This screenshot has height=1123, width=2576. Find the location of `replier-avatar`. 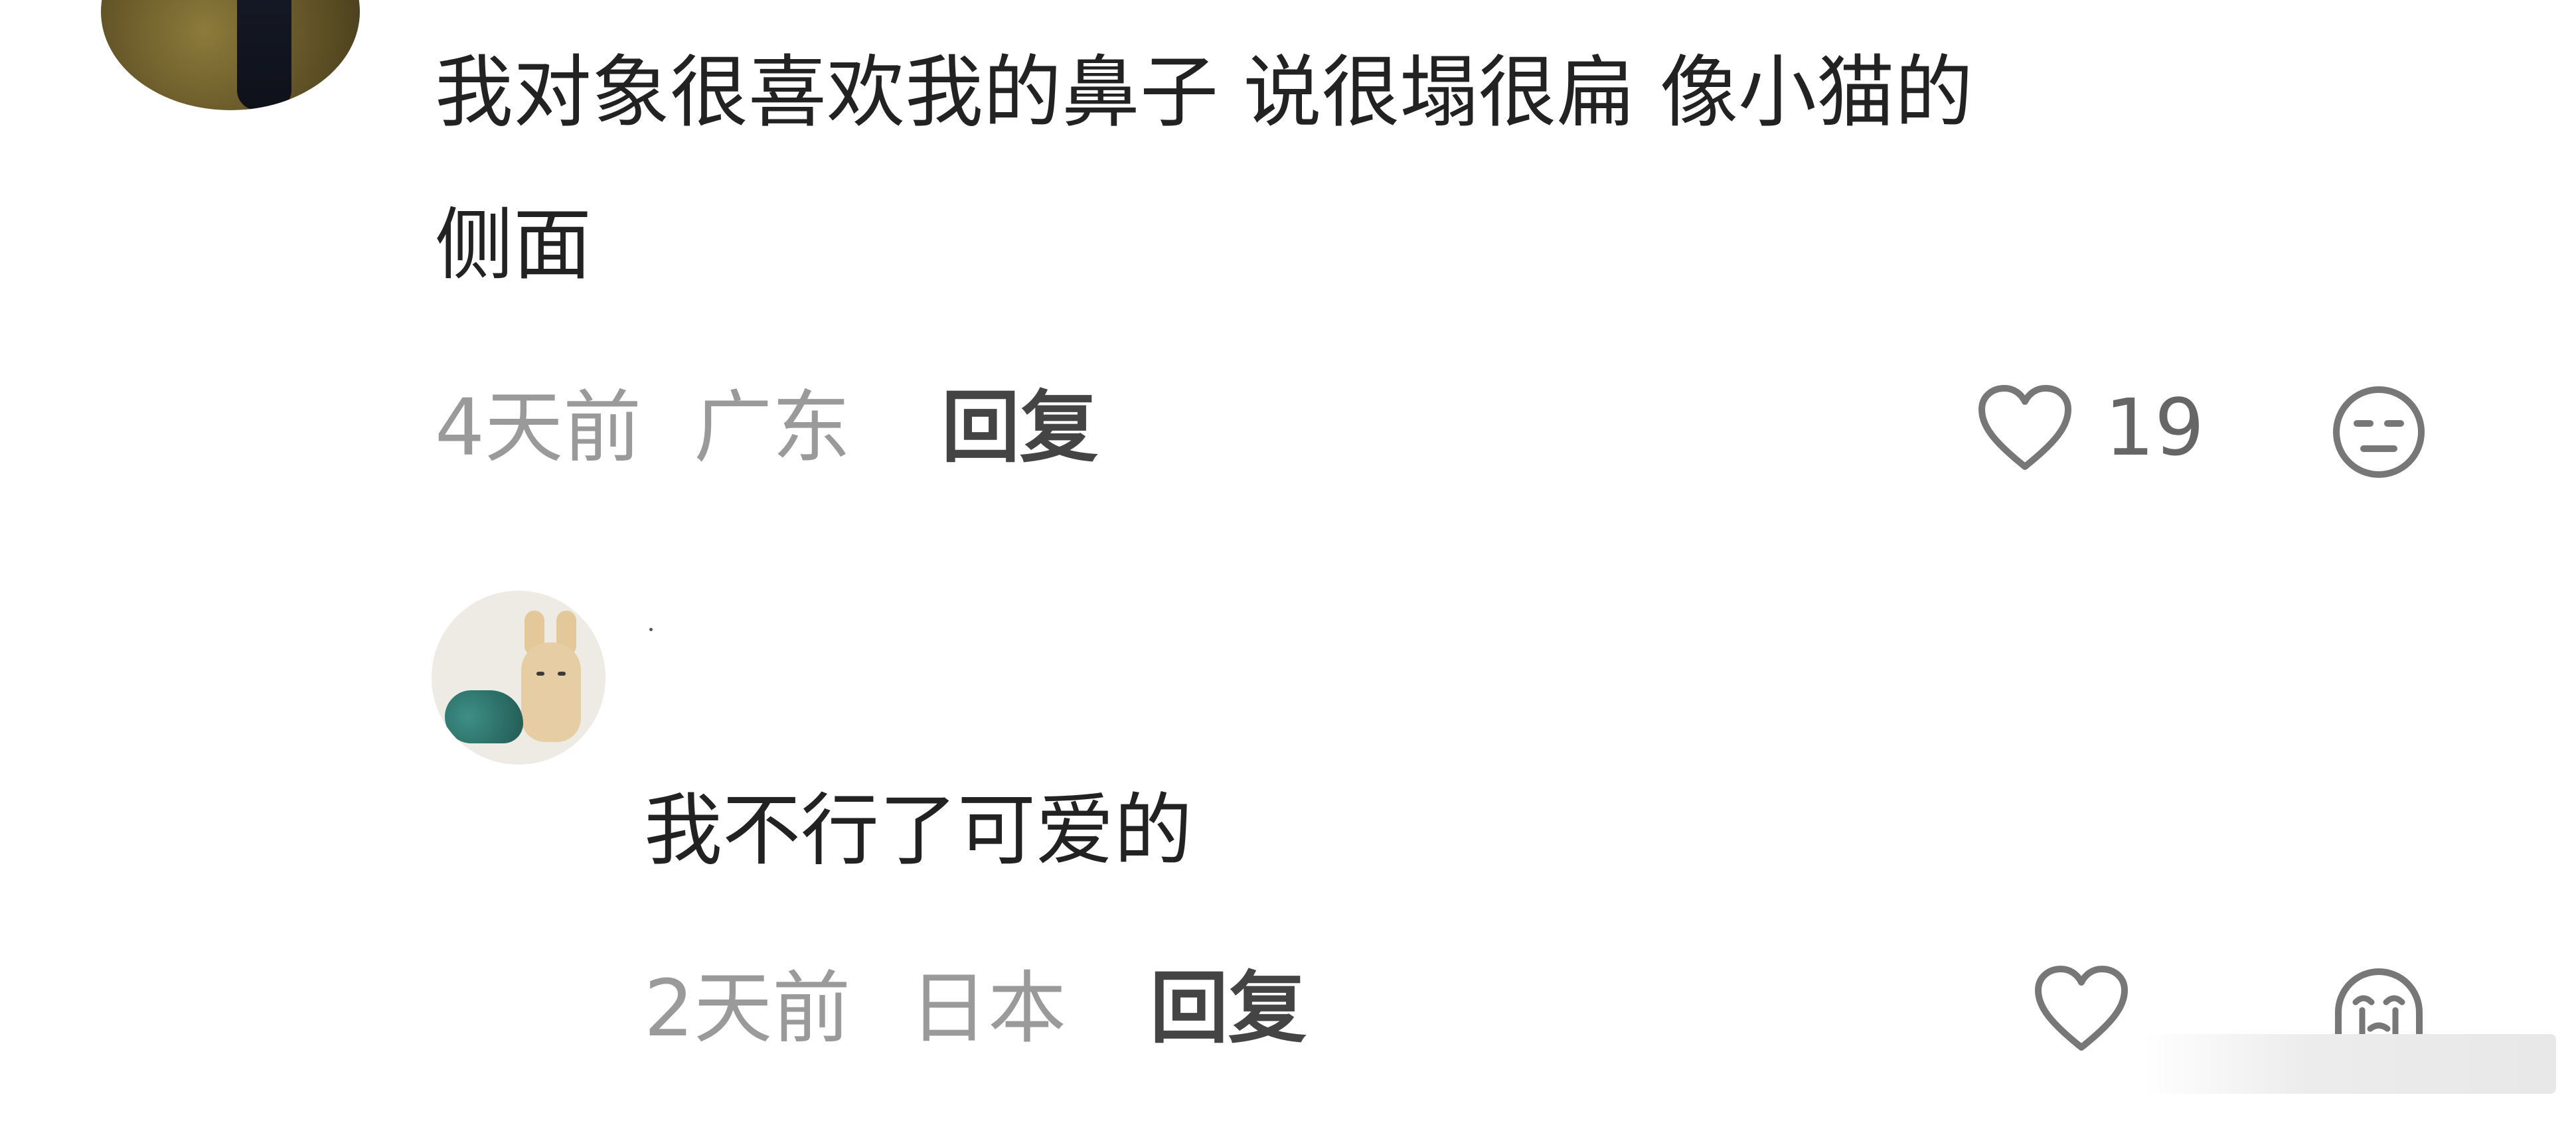

replier-avatar is located at coordinates (518, 678).